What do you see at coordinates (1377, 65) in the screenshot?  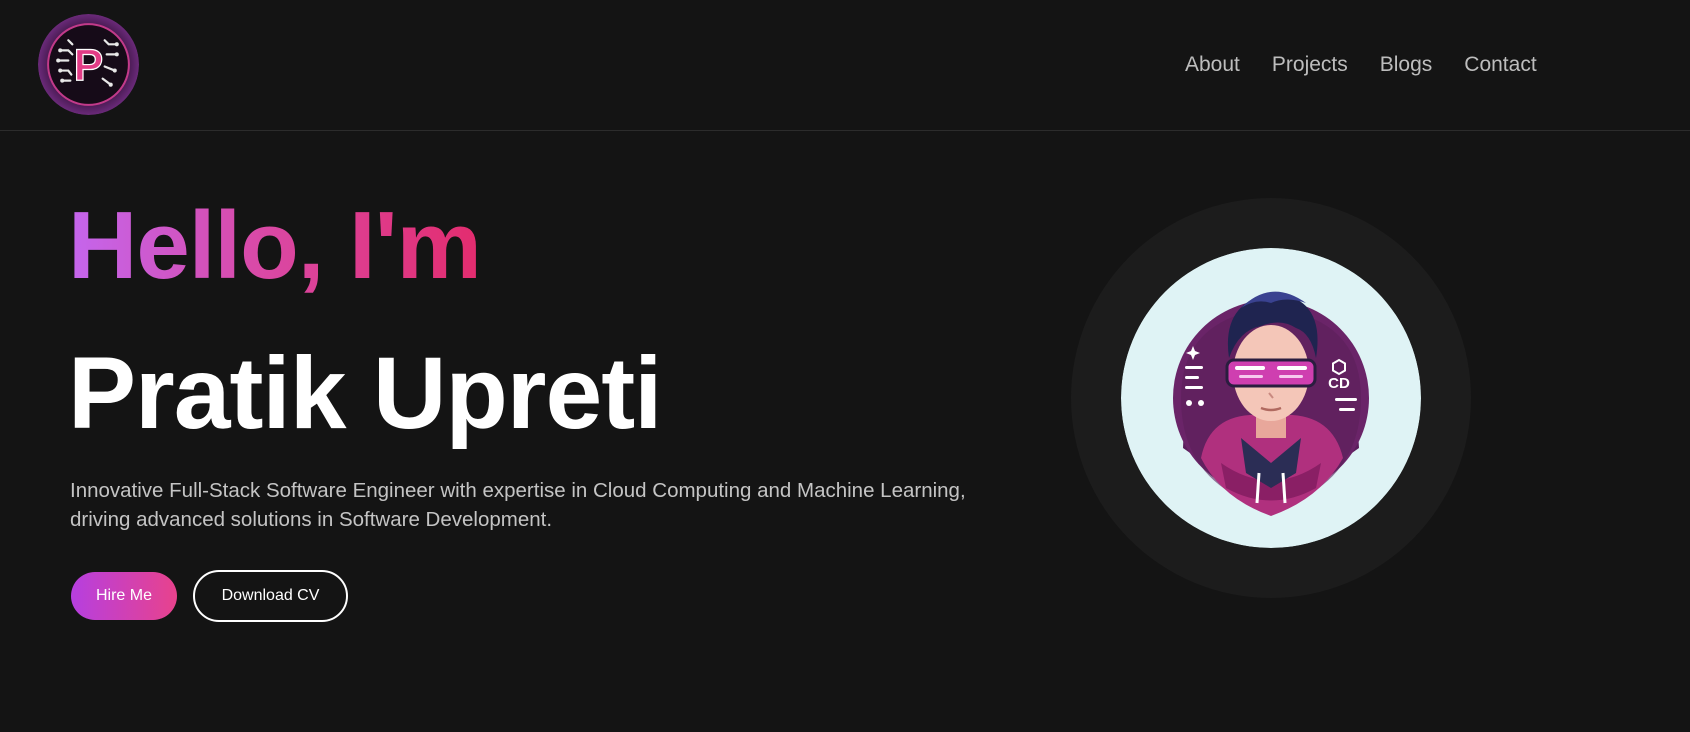 I see `nav-links: About Projects Blogs Contact` at bounding box center [1377, 65].